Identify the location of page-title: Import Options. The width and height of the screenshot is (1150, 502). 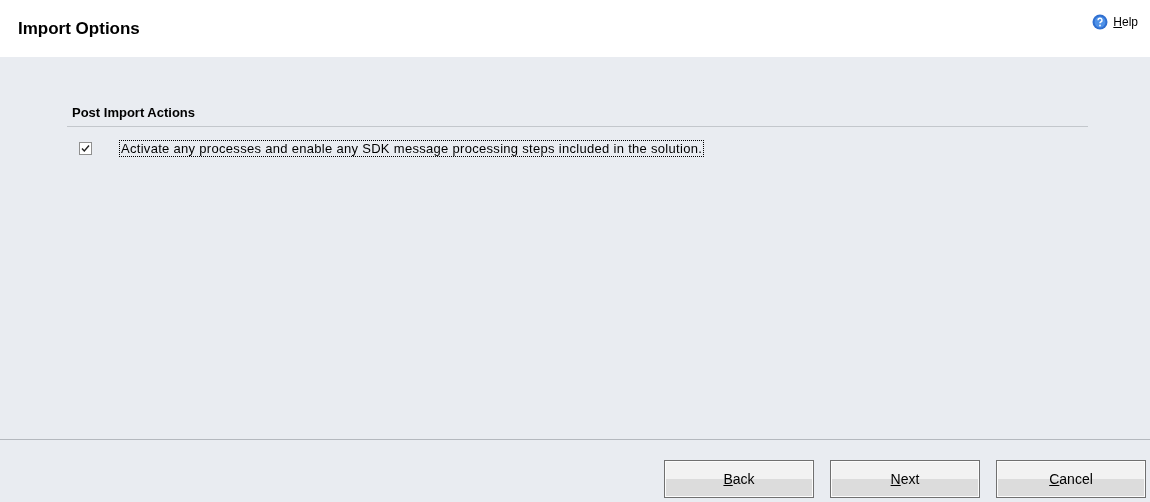
(79, 28).